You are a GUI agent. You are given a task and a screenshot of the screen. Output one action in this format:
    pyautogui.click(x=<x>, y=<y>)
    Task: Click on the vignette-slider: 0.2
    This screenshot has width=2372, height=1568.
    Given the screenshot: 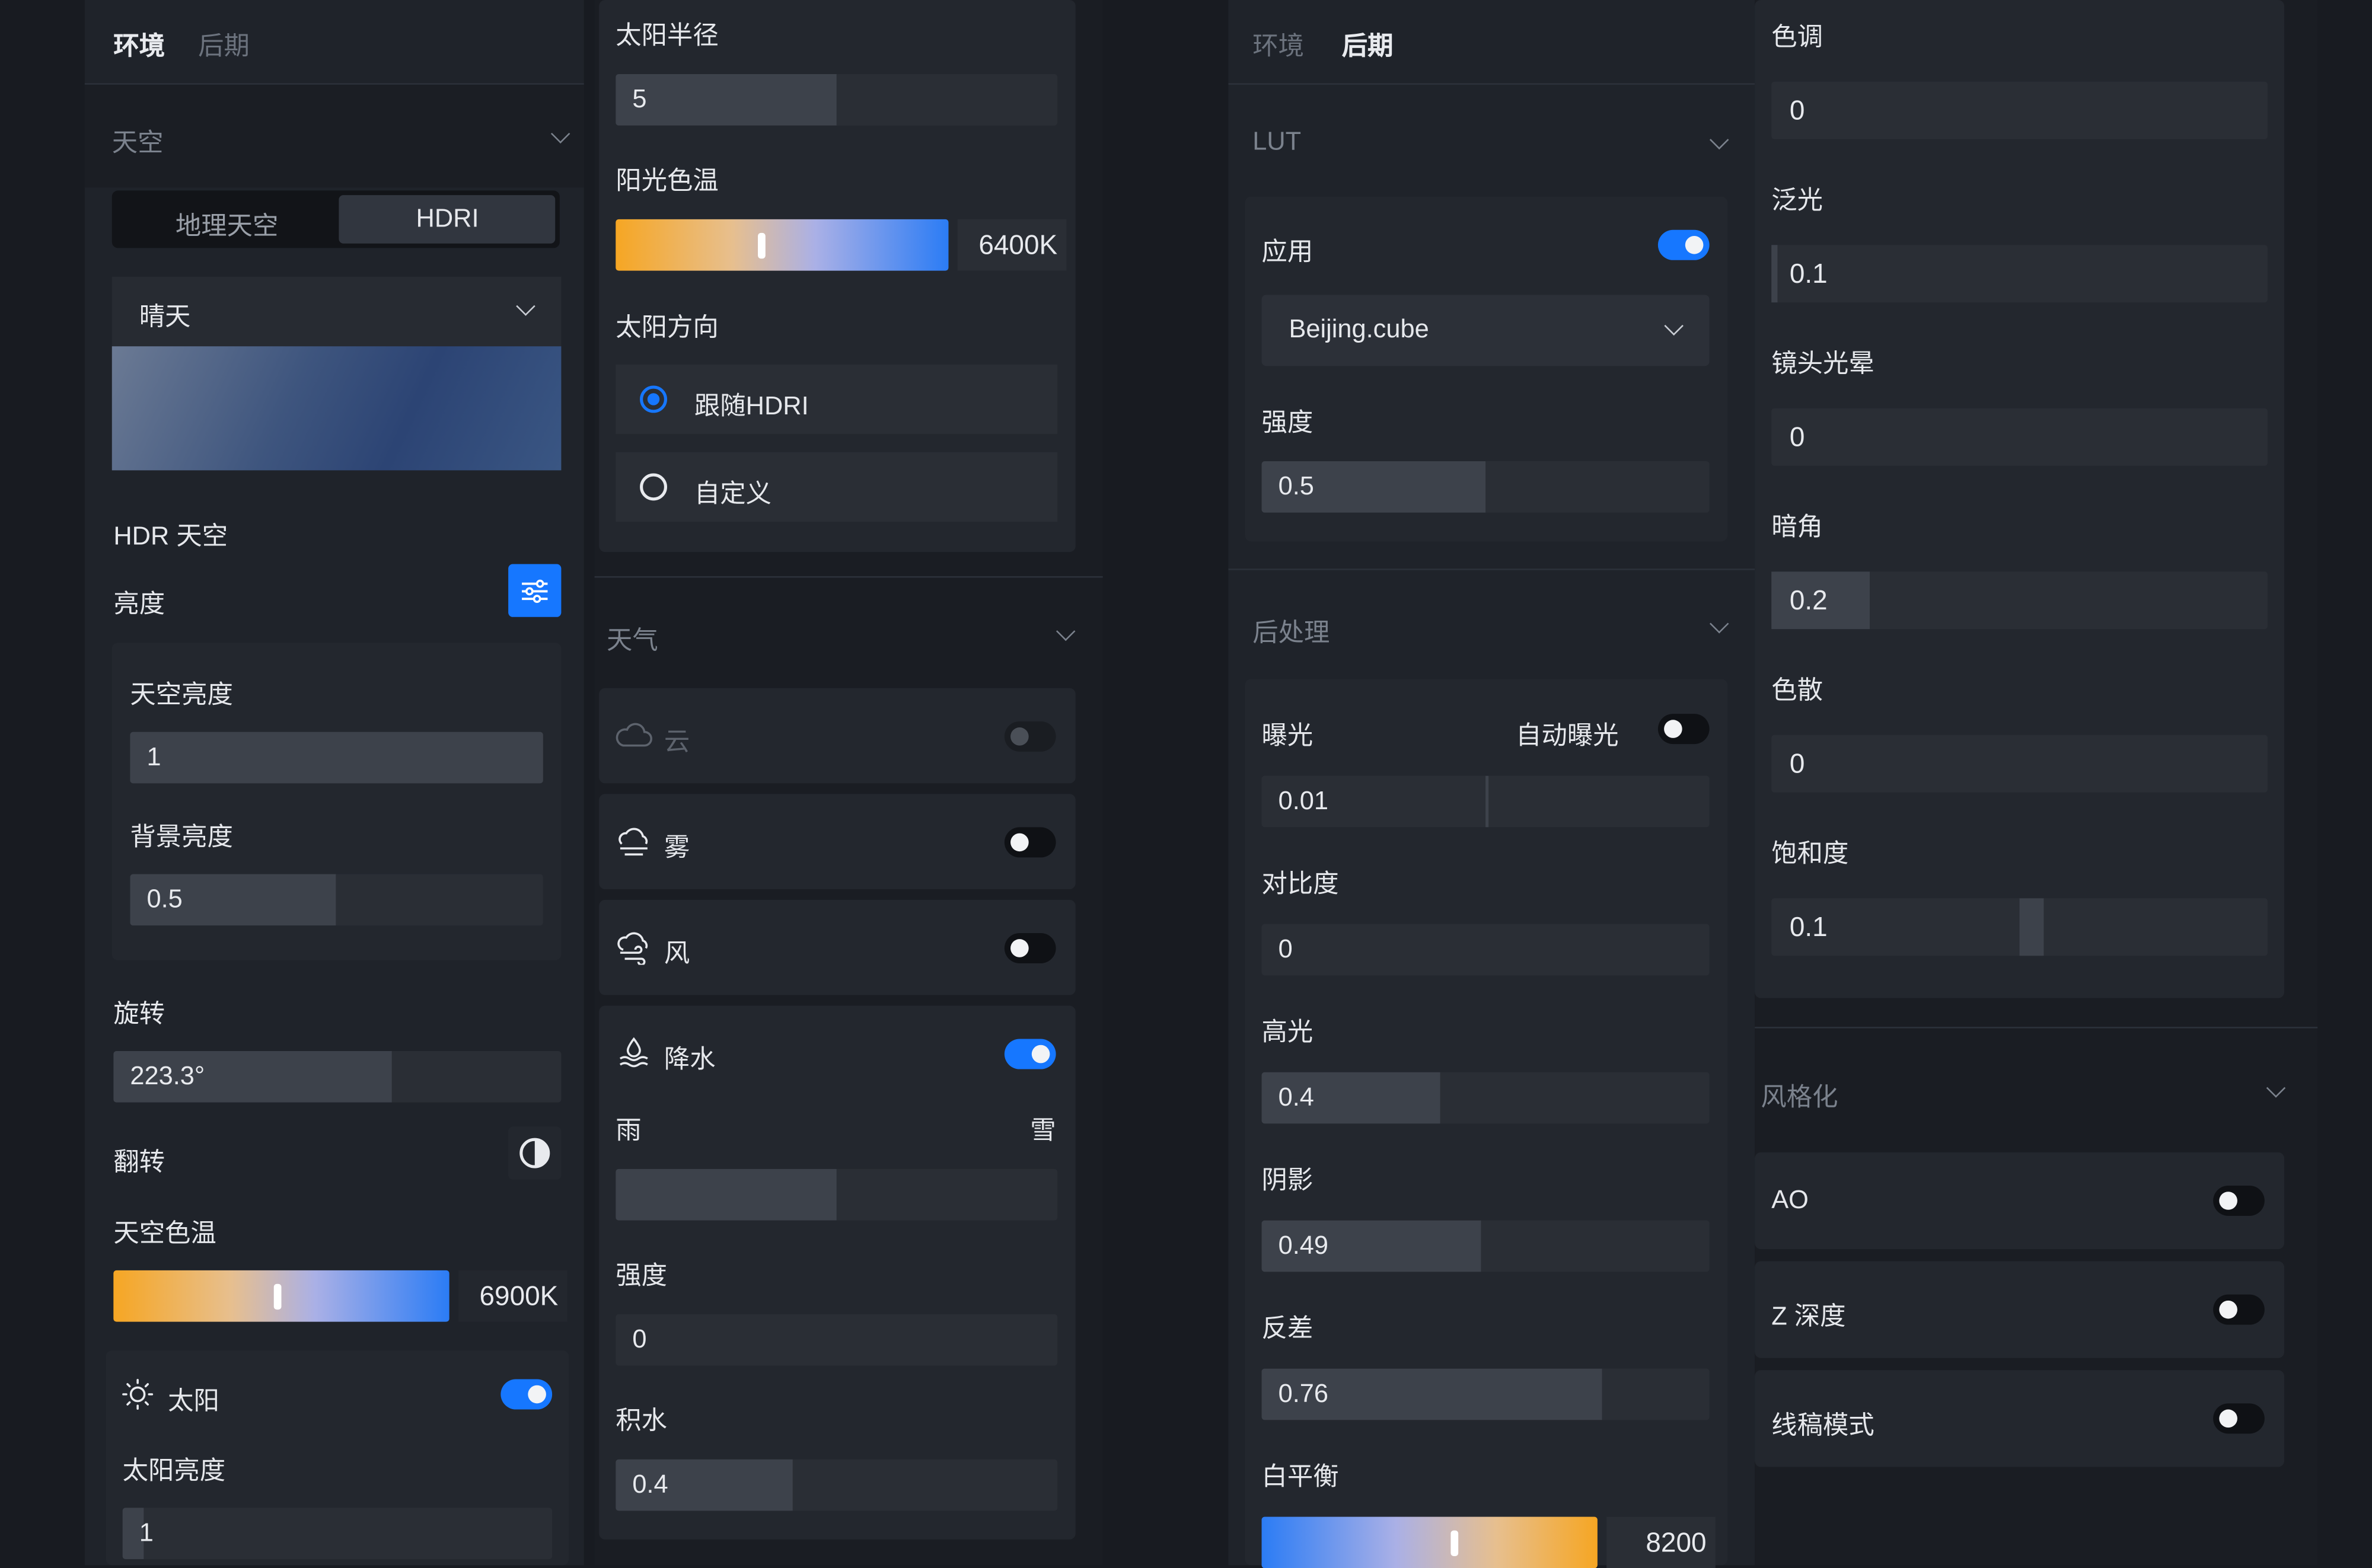 What is the action you would take?
    pyautogui.click(x=2019, y=600)
    